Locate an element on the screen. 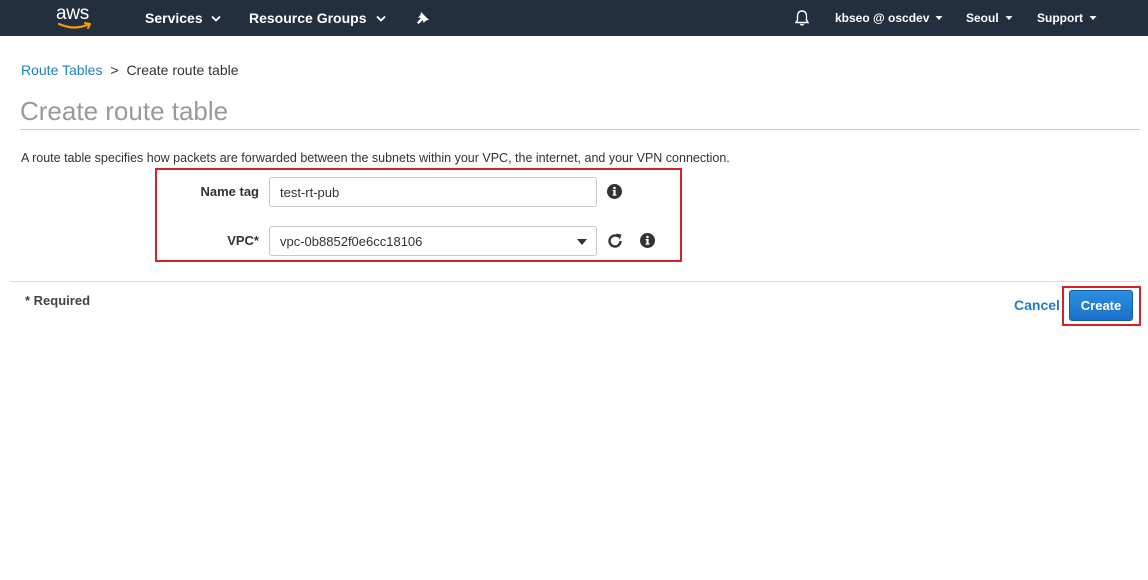 This screenshot has width=1148, height=580. services-menu: Services is located at coordinates (183, 18).